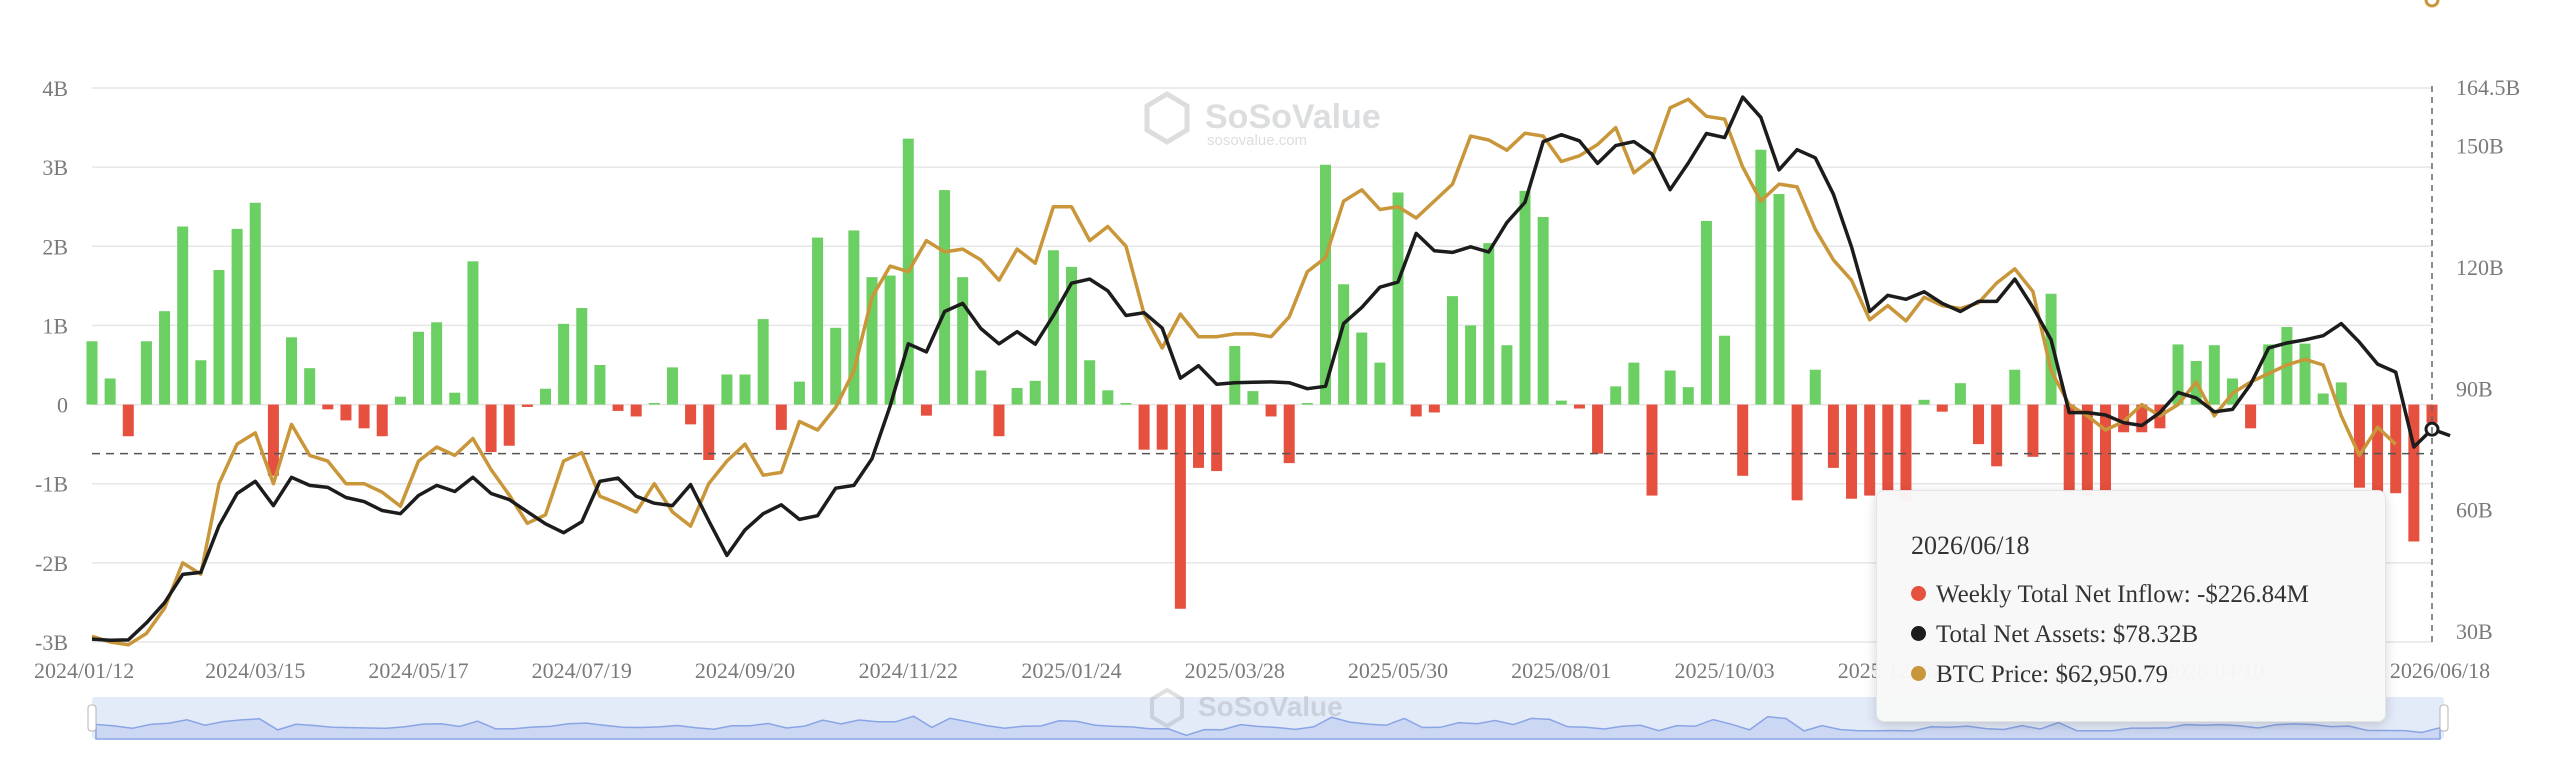 Image resolution: width=2560 pixels, height=780 pixels. What do you see at coordinates (62, 405) in the screenshot?
I see `y-left-tick-label: 0` at bounding box center [62, 405].